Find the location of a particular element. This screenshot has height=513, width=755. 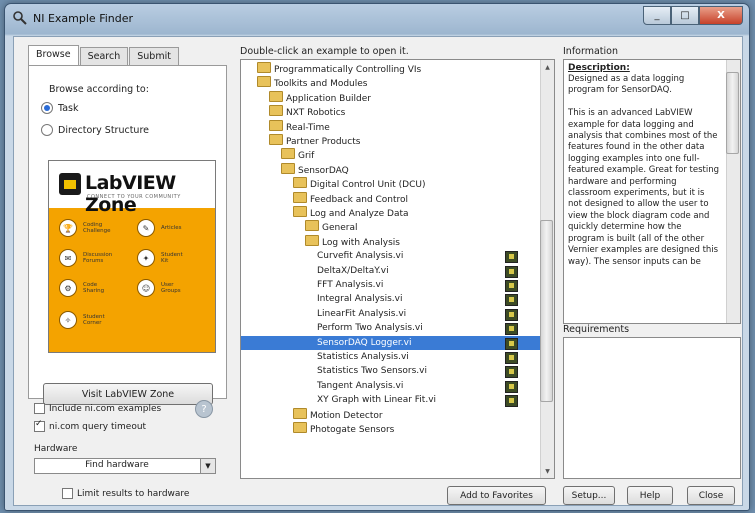

tree-item-folder: Log and Analyze Data is located at coordinates (390, 213).